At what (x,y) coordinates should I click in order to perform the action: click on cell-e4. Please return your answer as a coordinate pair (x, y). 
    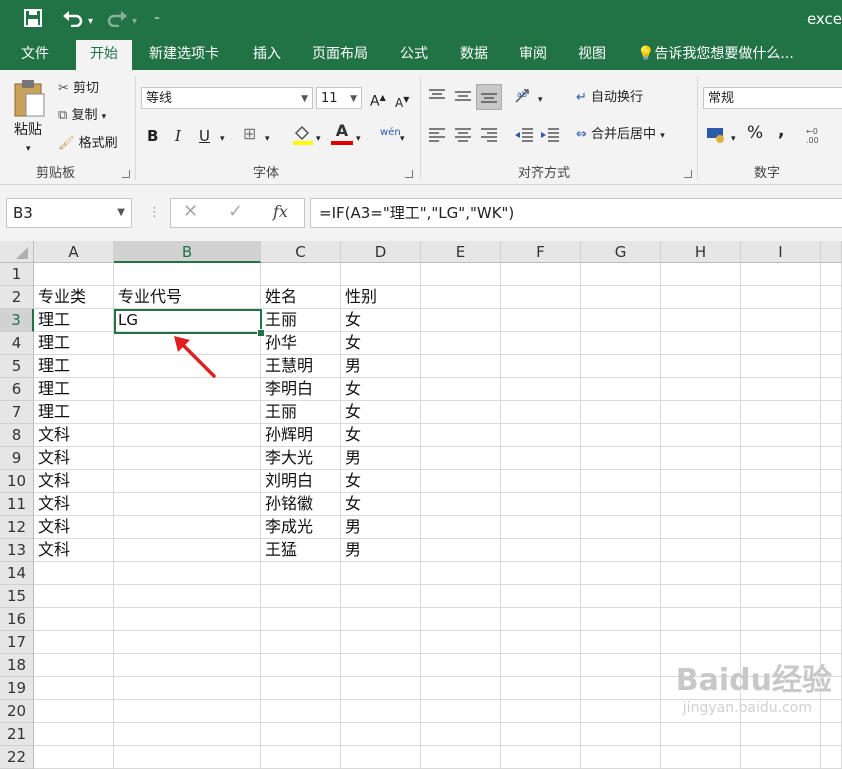
    Looking at the image, I should click on (461, 343).